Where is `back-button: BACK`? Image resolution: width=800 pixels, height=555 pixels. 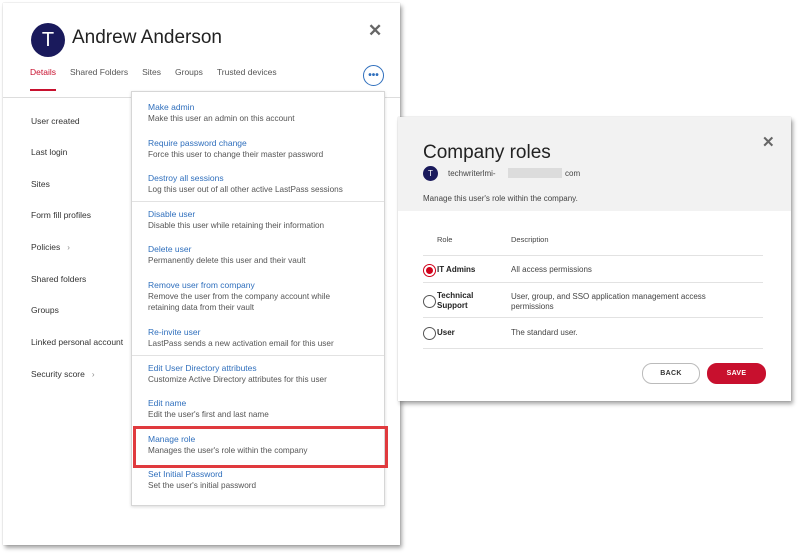 back-button: BACK is located at coordinates (671, 373).